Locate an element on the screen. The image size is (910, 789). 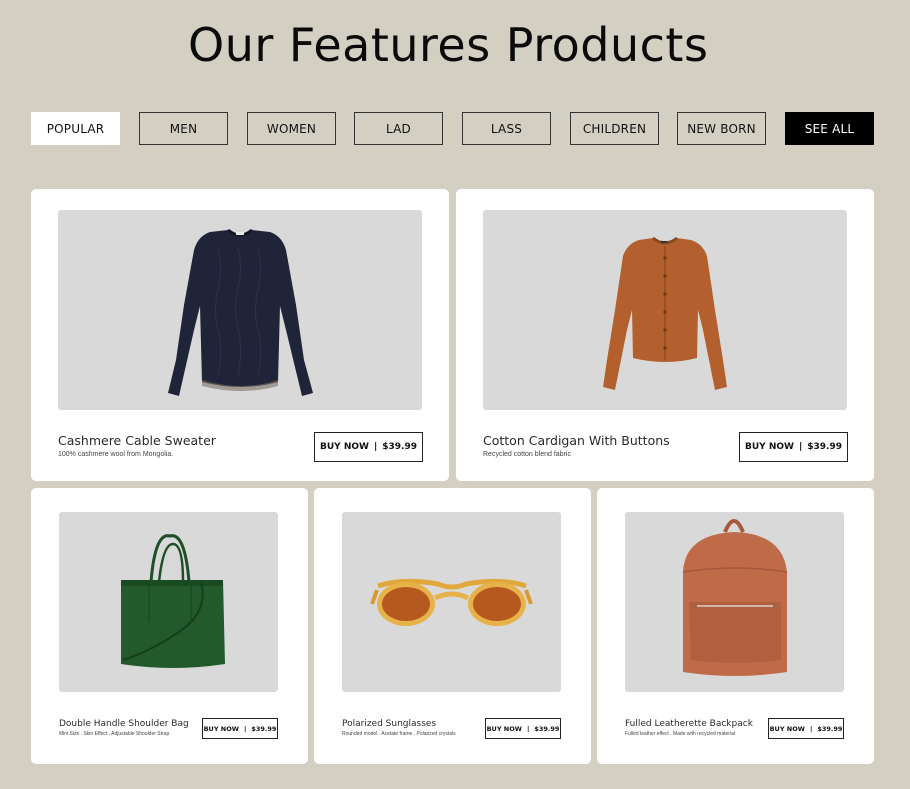
filter-women: WOMEN is located at coordinates (291, 128).